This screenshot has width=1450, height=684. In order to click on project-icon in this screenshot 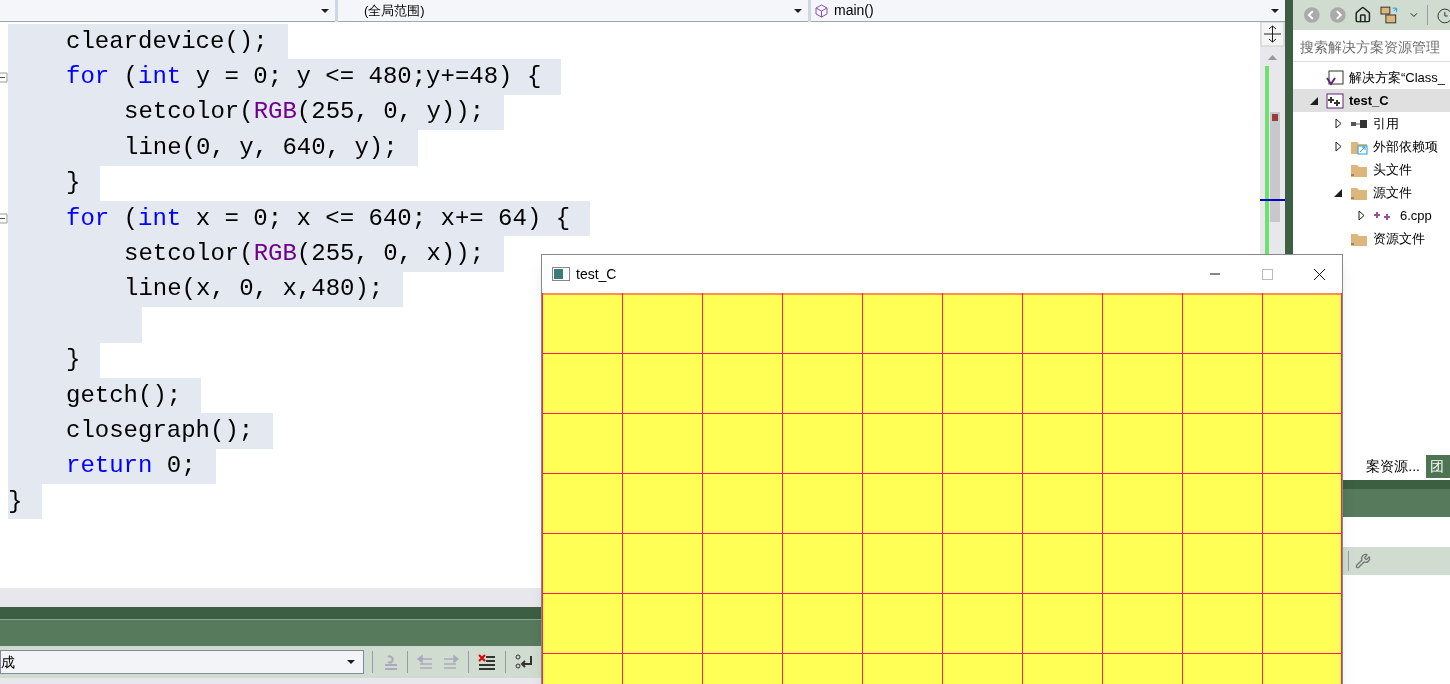, I will do `click(1335, 100)`.